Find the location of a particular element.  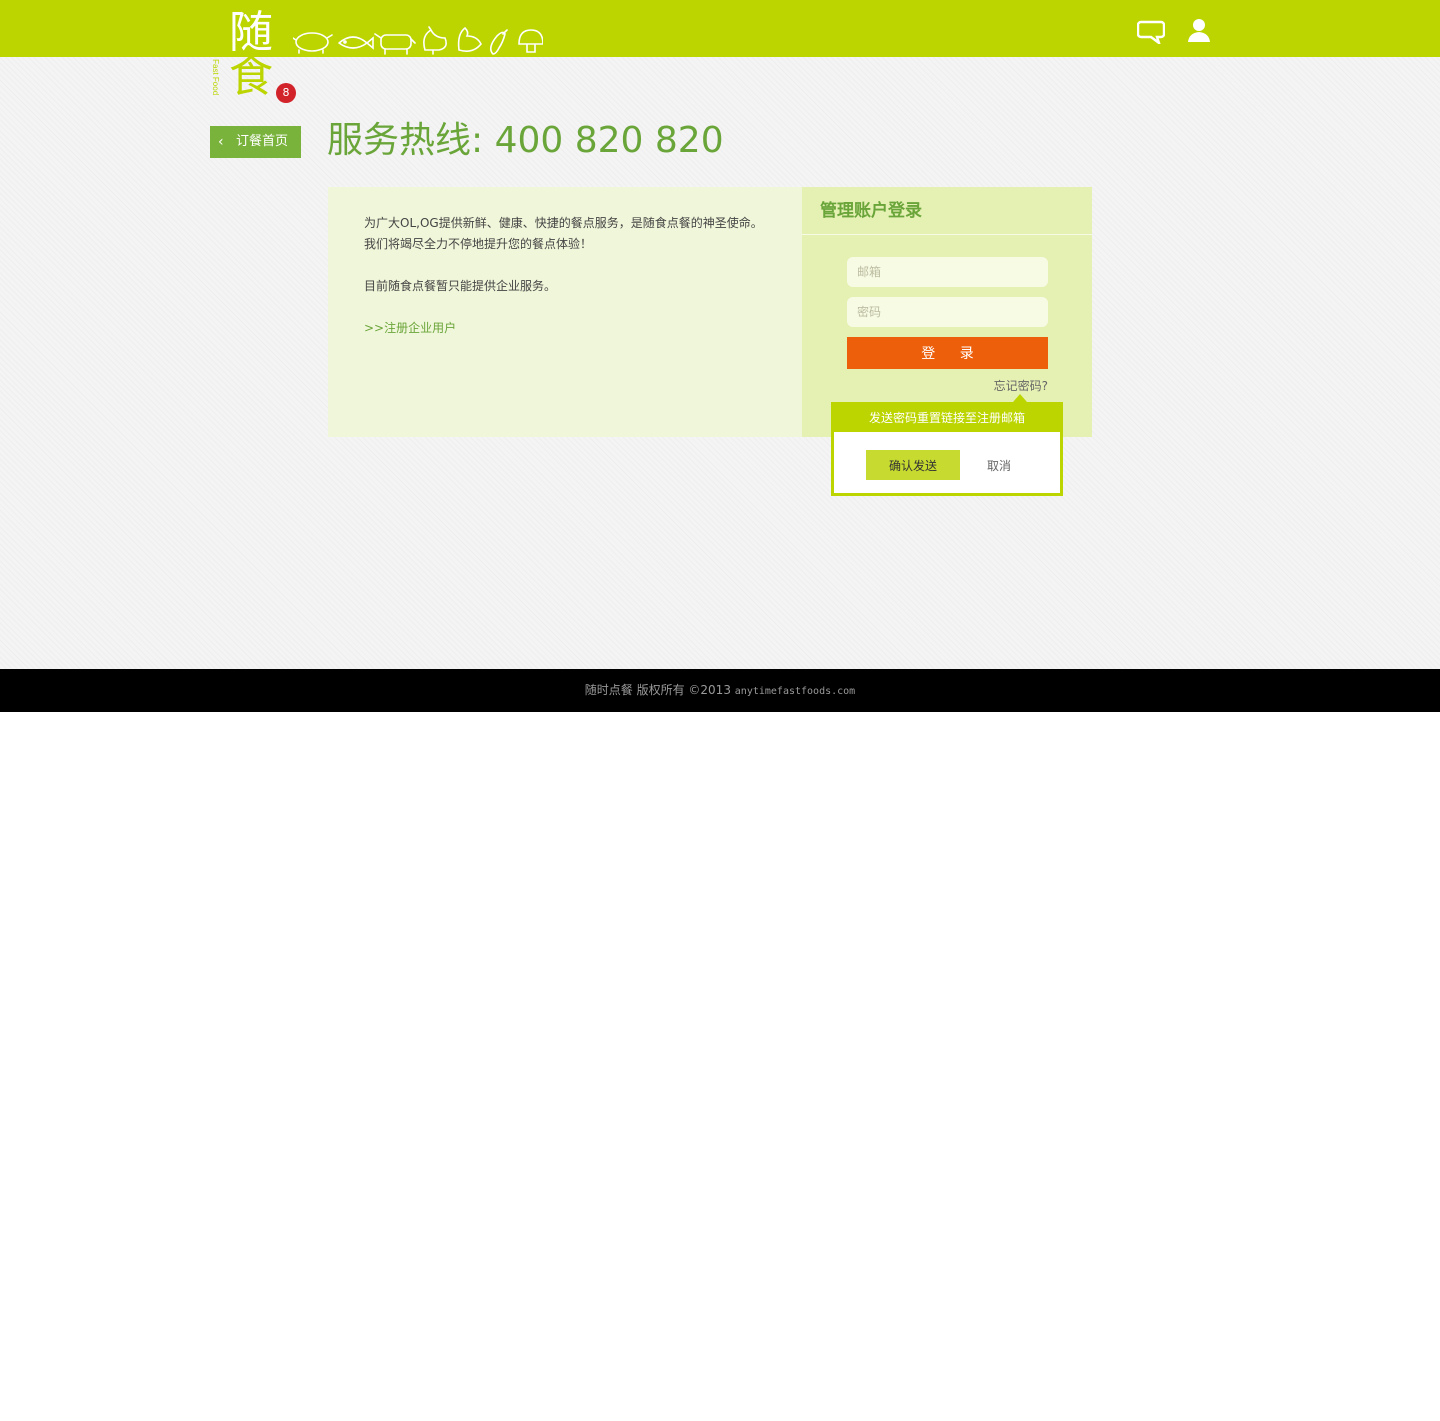

intro-line-2: 我们将竭尽全力不停地提升您的餐点体验！ is located at coordinates (478, 244).